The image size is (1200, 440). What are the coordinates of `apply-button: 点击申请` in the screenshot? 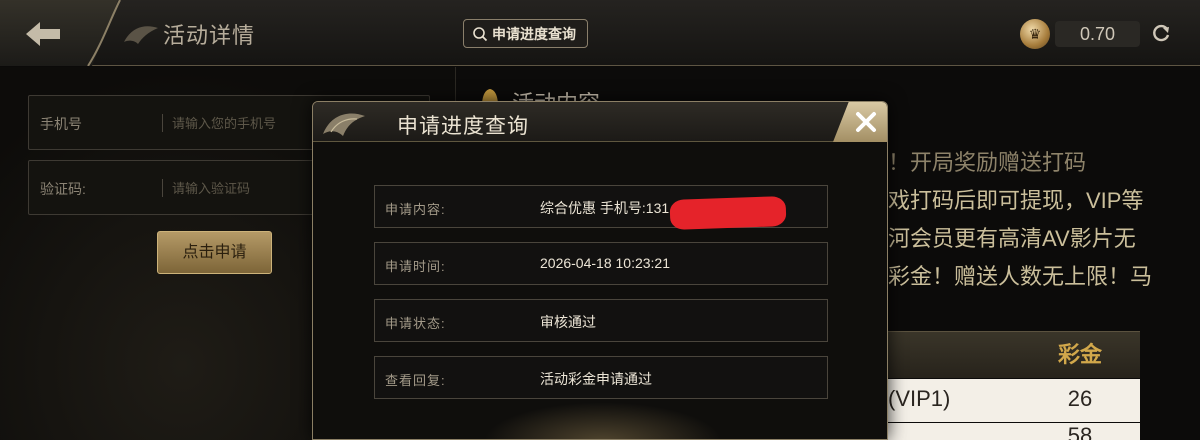 It's located at (214, 252).